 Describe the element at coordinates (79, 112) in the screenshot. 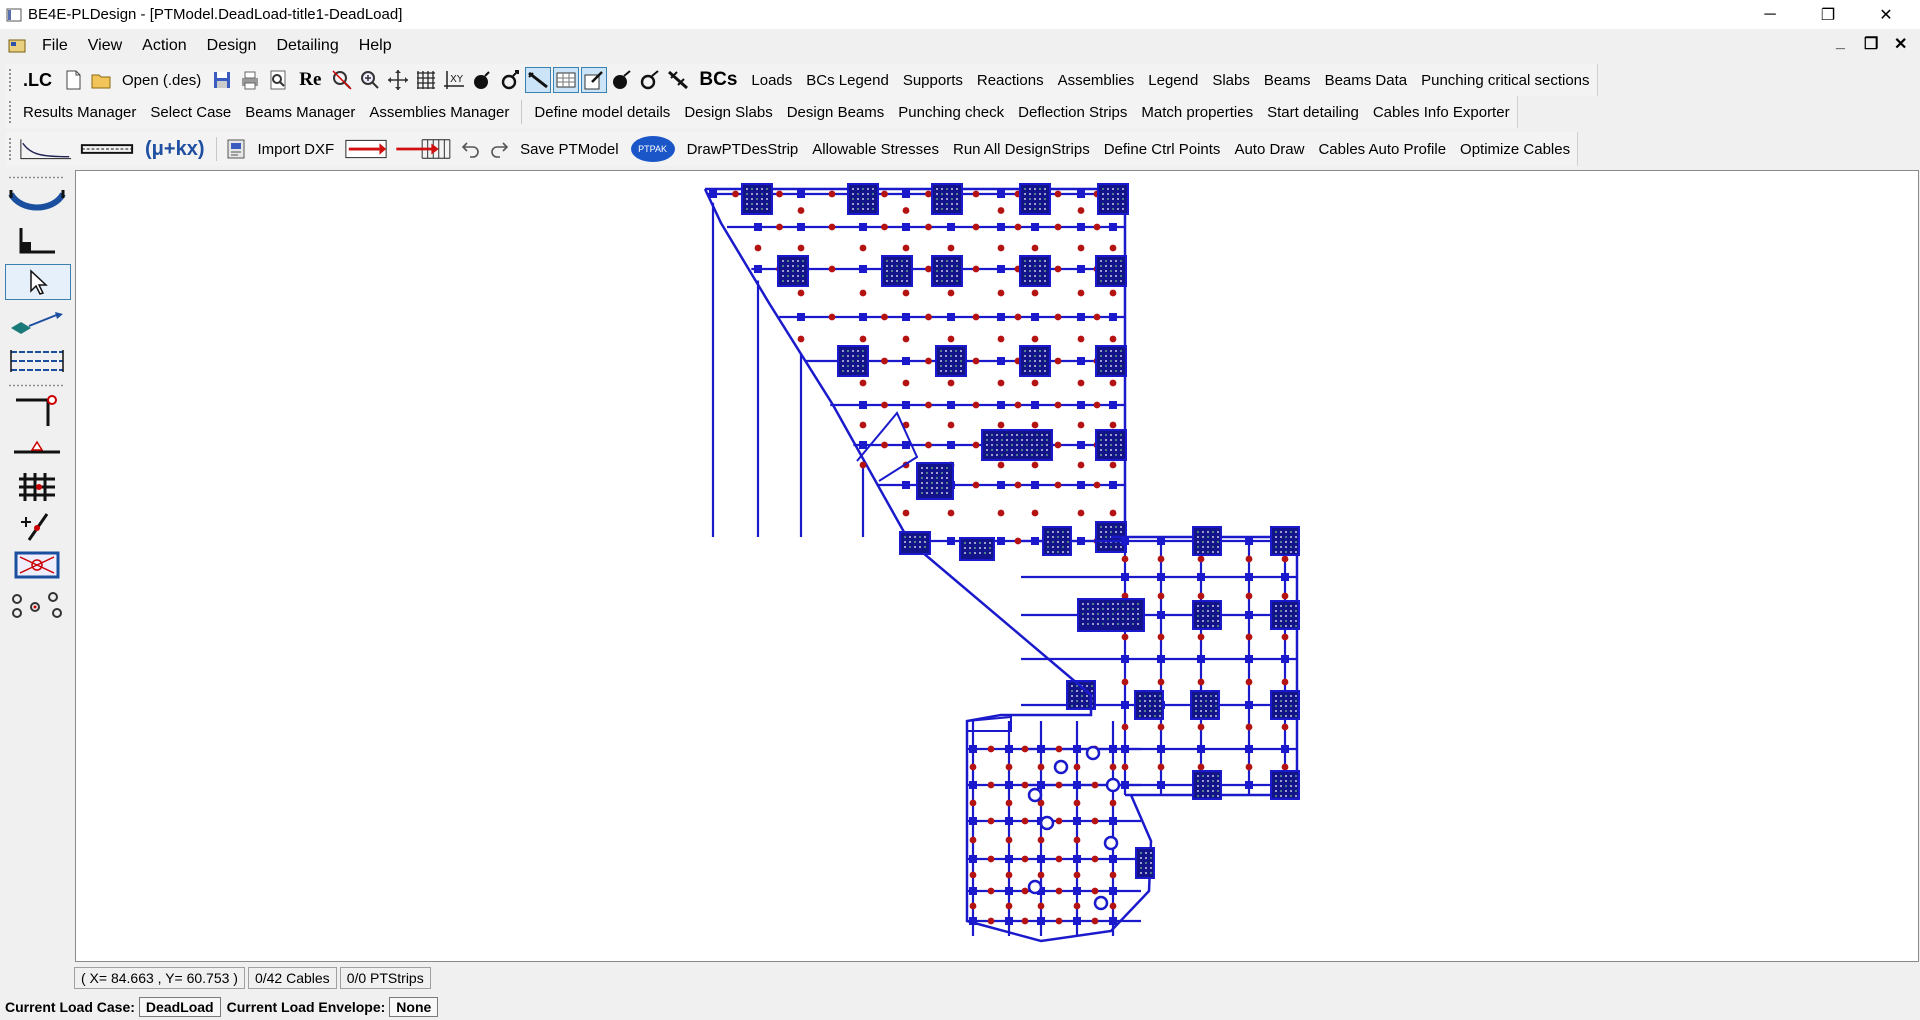

I see `results-manager-button: Results Manager` at that location.